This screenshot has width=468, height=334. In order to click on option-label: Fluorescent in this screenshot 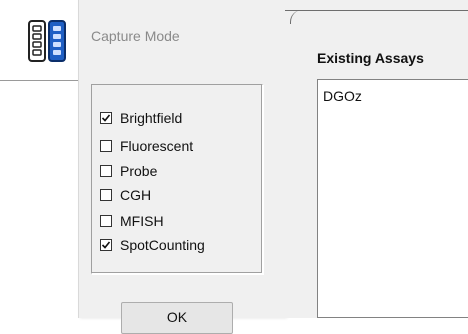, I will do `click(157, 146)`.